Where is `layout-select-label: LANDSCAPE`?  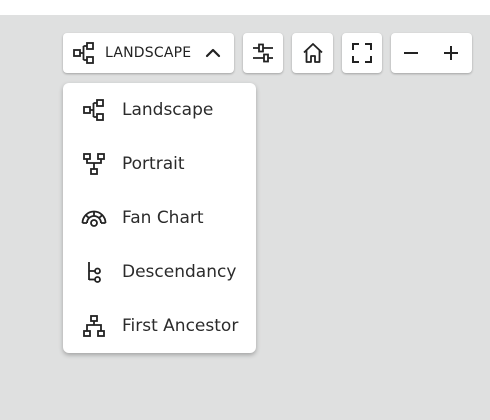
layout-select-label: LANDSCAPE is located at coordinates (148, 53).